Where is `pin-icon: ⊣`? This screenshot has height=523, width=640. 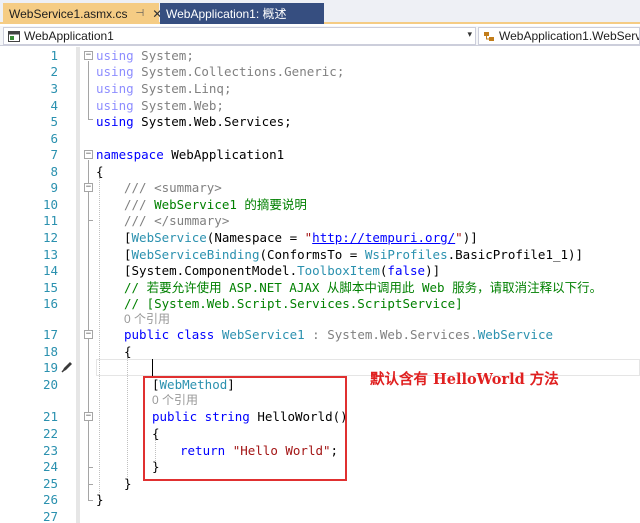
pin-icon: ⊣ is located at coordinates (139, 13).